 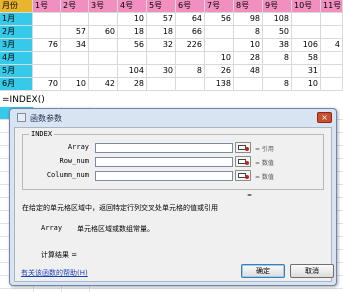 I want to click on header-cell-month: 月份, so click(x=16, y=6).